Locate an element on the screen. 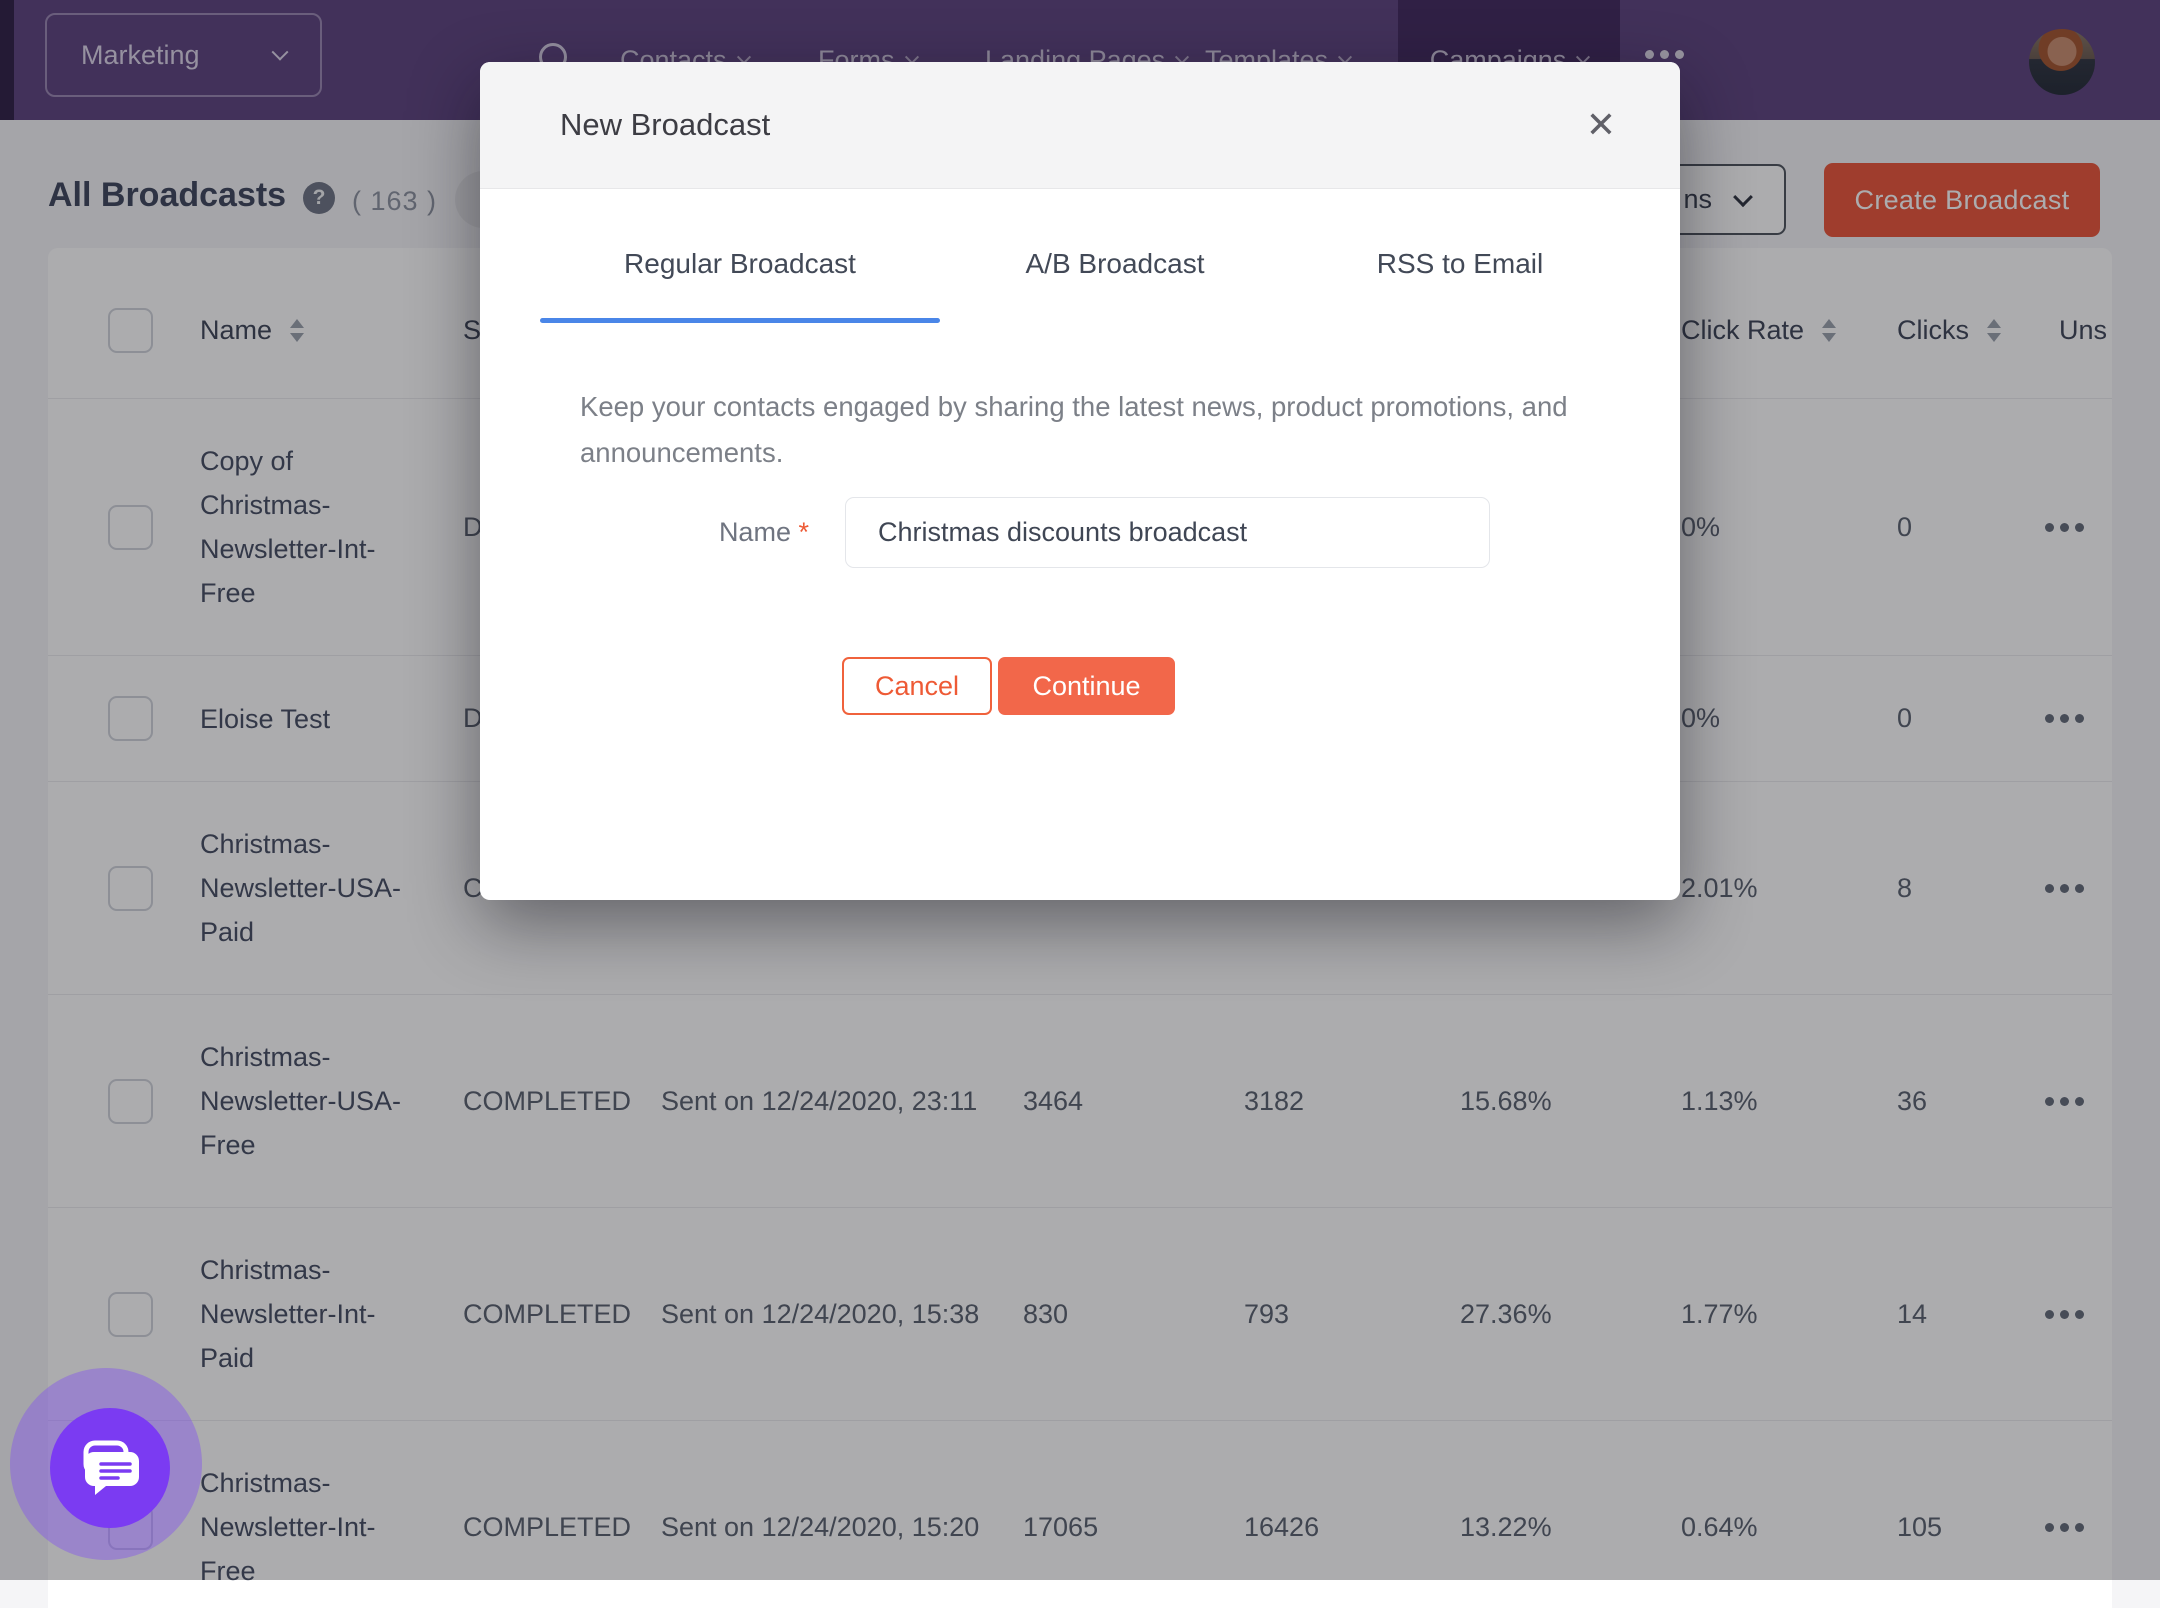  required-asterisk: * is located at coordinates (803, 532).